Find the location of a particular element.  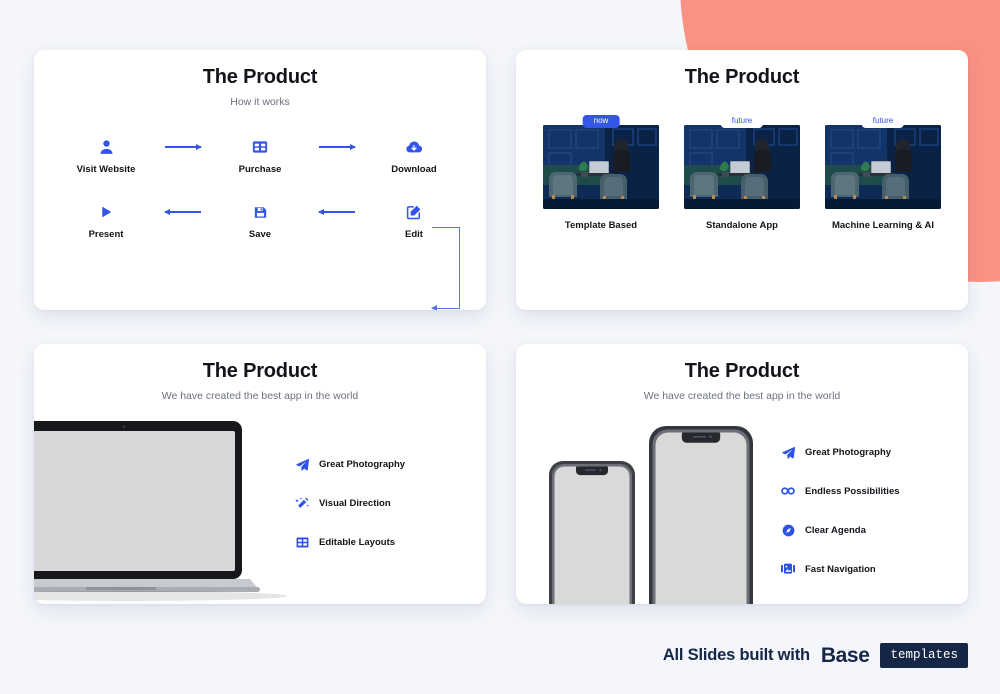

floppy-save-icon is located at coordinates (260, 212).